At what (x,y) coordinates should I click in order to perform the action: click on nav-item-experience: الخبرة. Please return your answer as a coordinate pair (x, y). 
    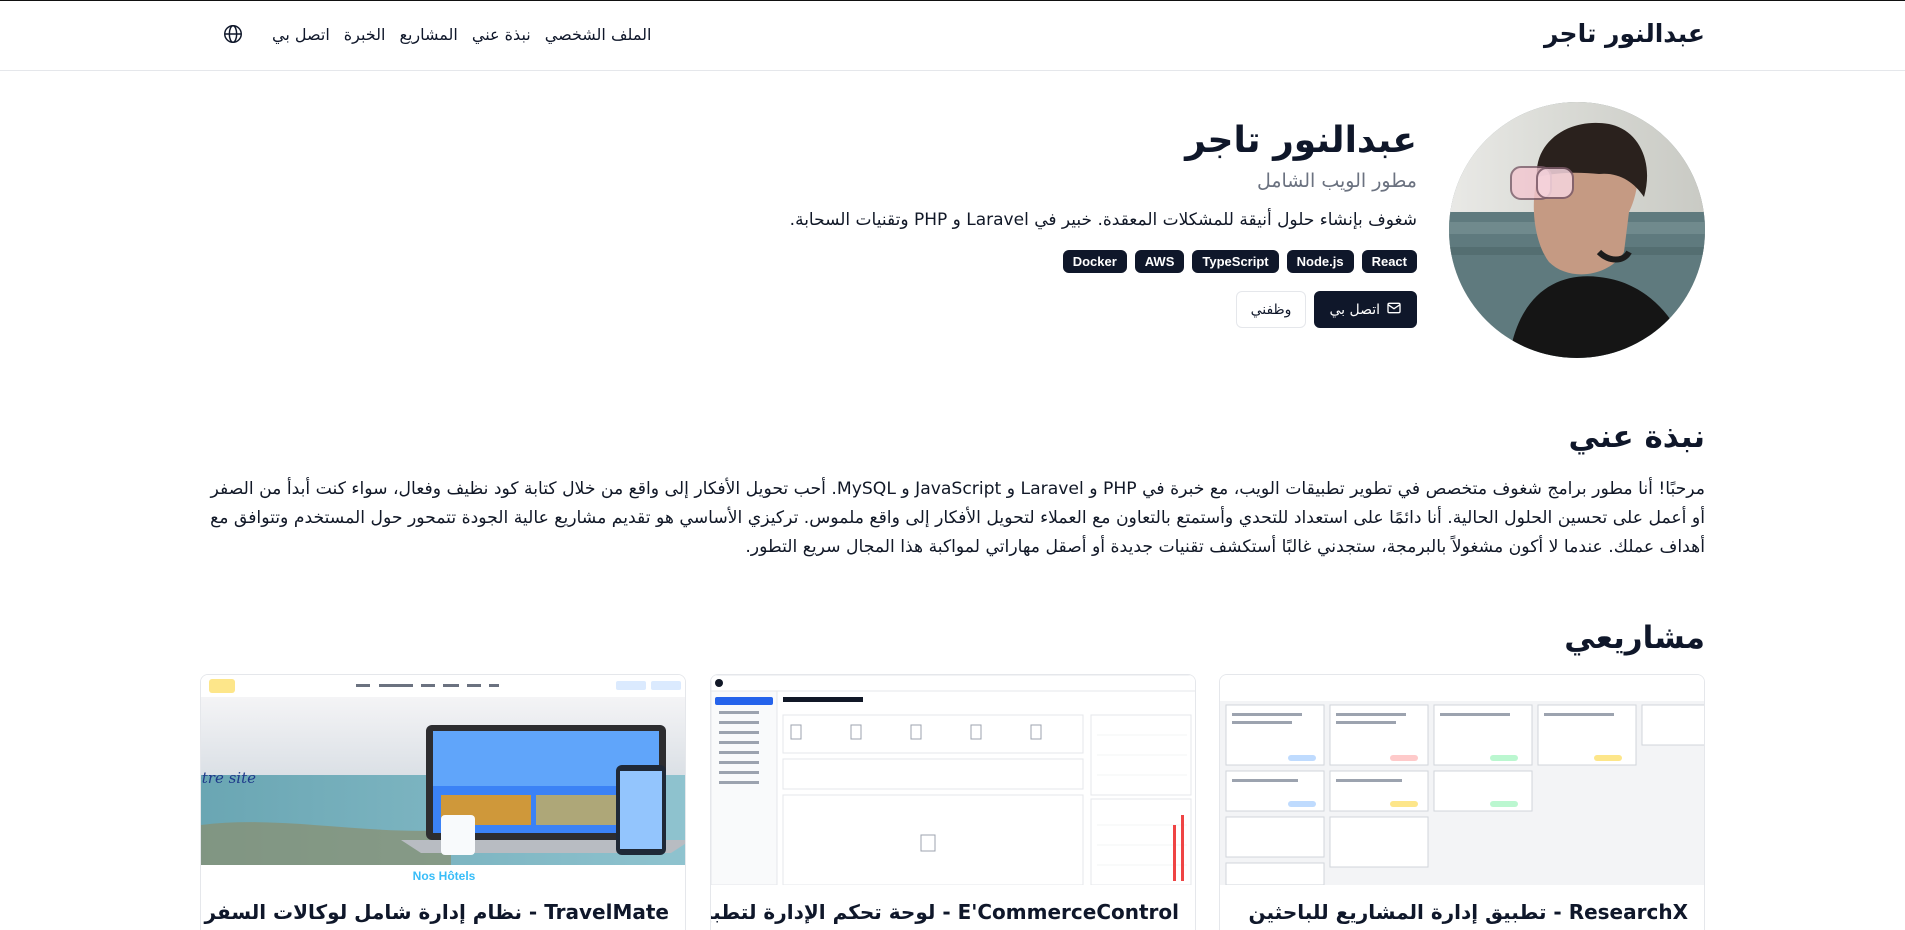
    Looking at the image, I should click on (365, 34).